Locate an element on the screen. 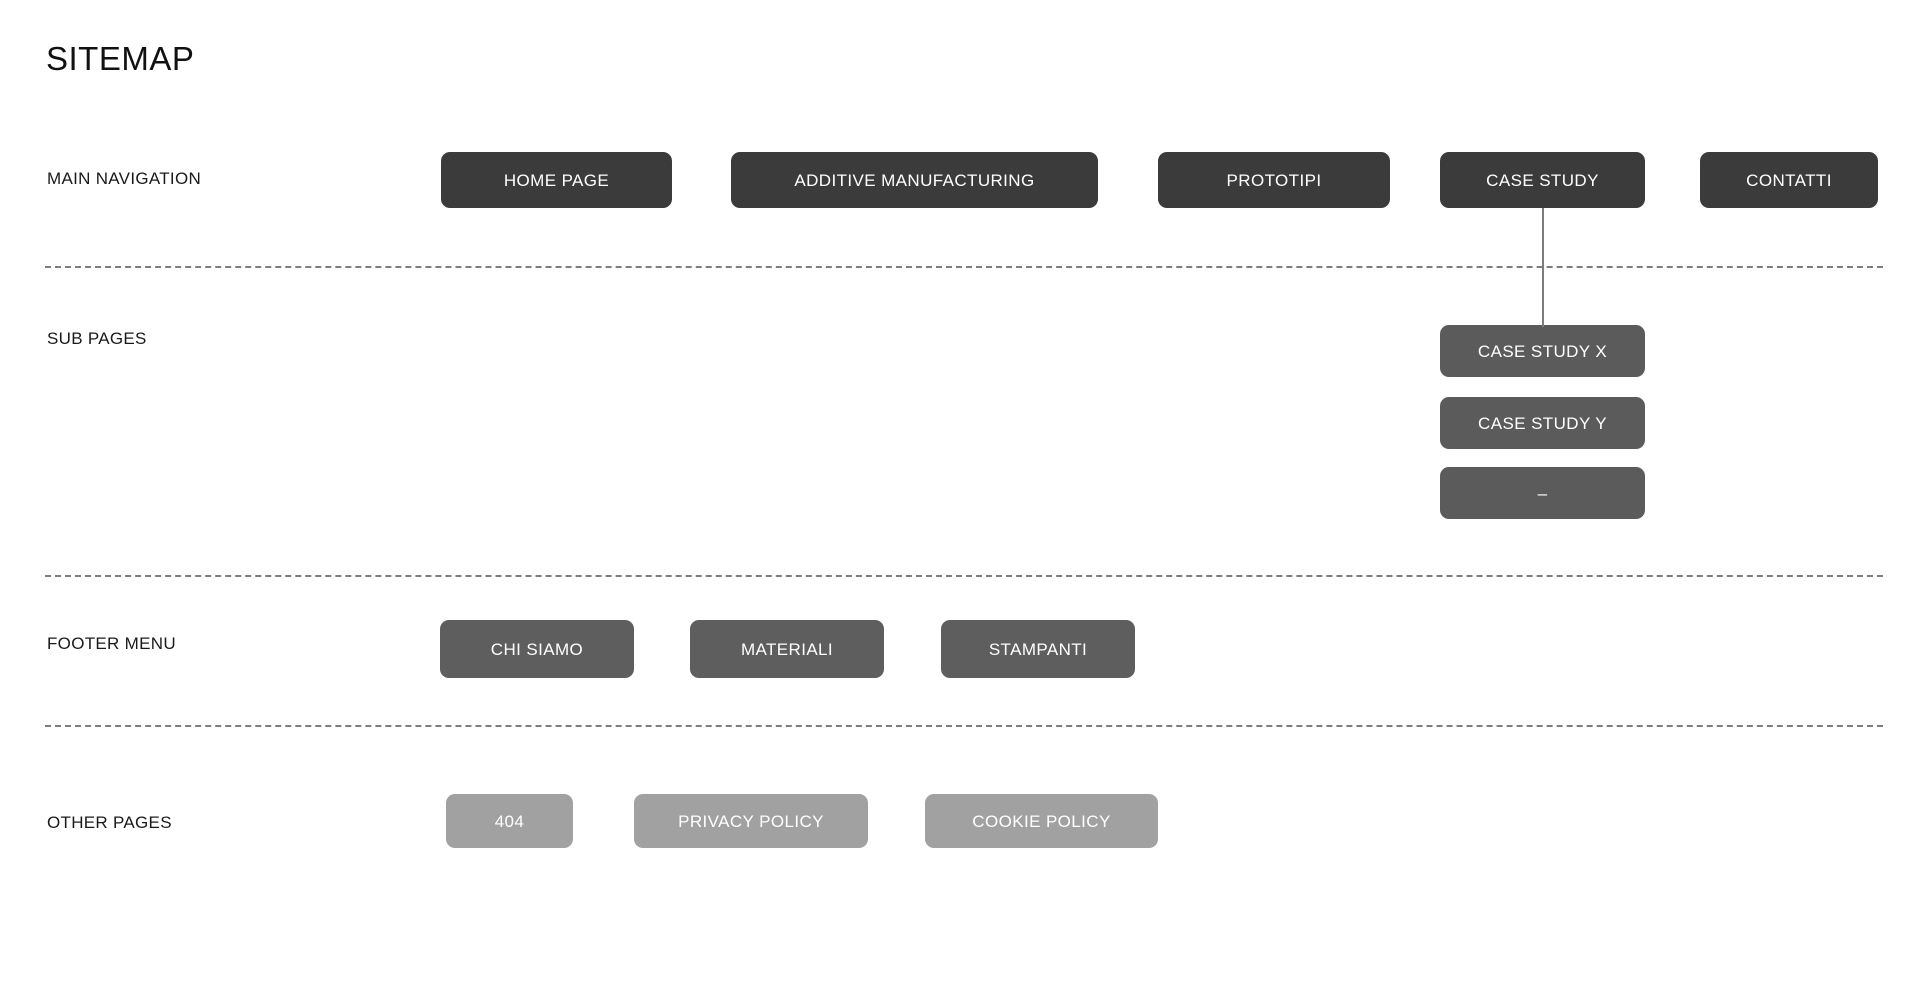  sitemap-node-sub-pages-0: CASE STUDY X is located at coordinates (1542, 351).